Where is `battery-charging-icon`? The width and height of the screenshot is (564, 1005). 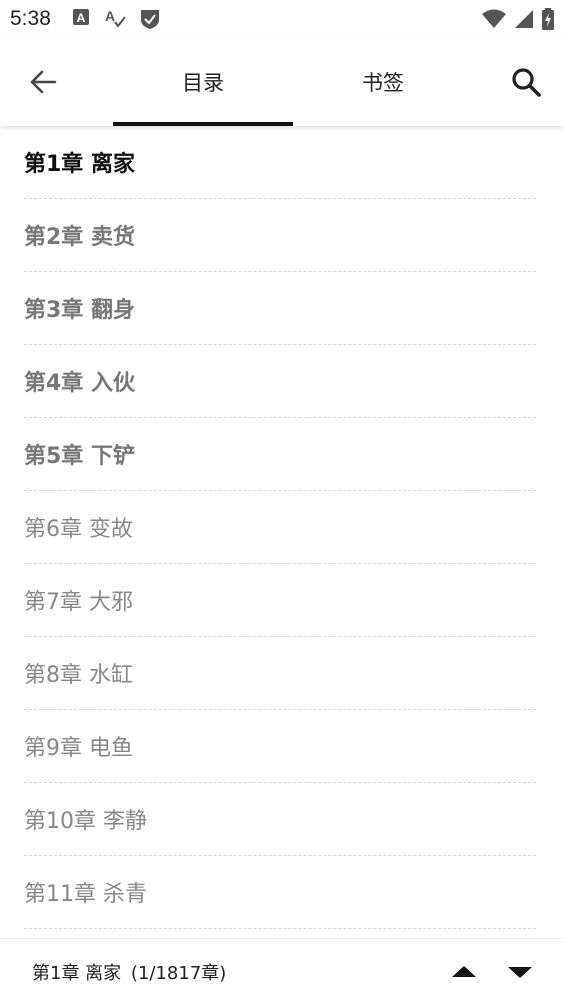 battery-charging-icon is located at coordinates (548, 19).